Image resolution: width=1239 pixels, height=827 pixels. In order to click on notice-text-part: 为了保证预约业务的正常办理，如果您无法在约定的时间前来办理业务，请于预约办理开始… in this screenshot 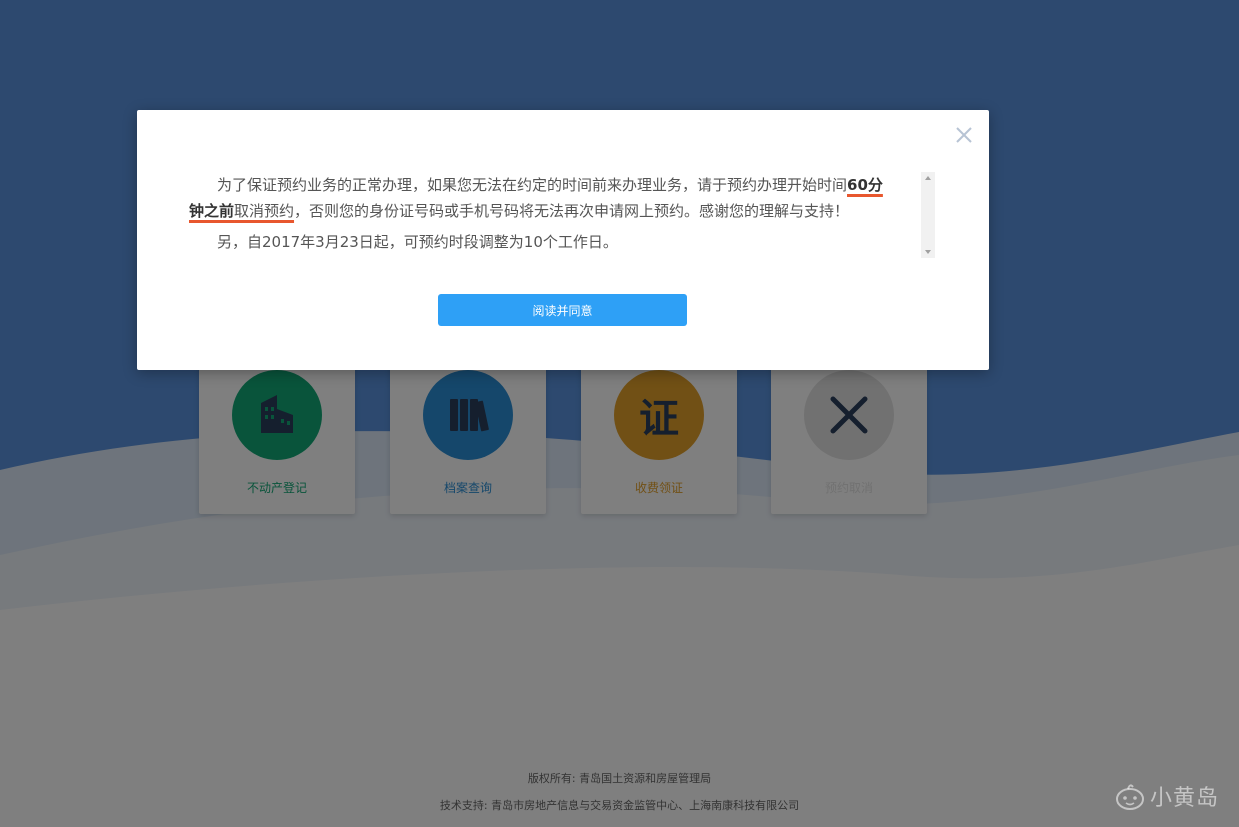, I will do `click(532, 185)`.